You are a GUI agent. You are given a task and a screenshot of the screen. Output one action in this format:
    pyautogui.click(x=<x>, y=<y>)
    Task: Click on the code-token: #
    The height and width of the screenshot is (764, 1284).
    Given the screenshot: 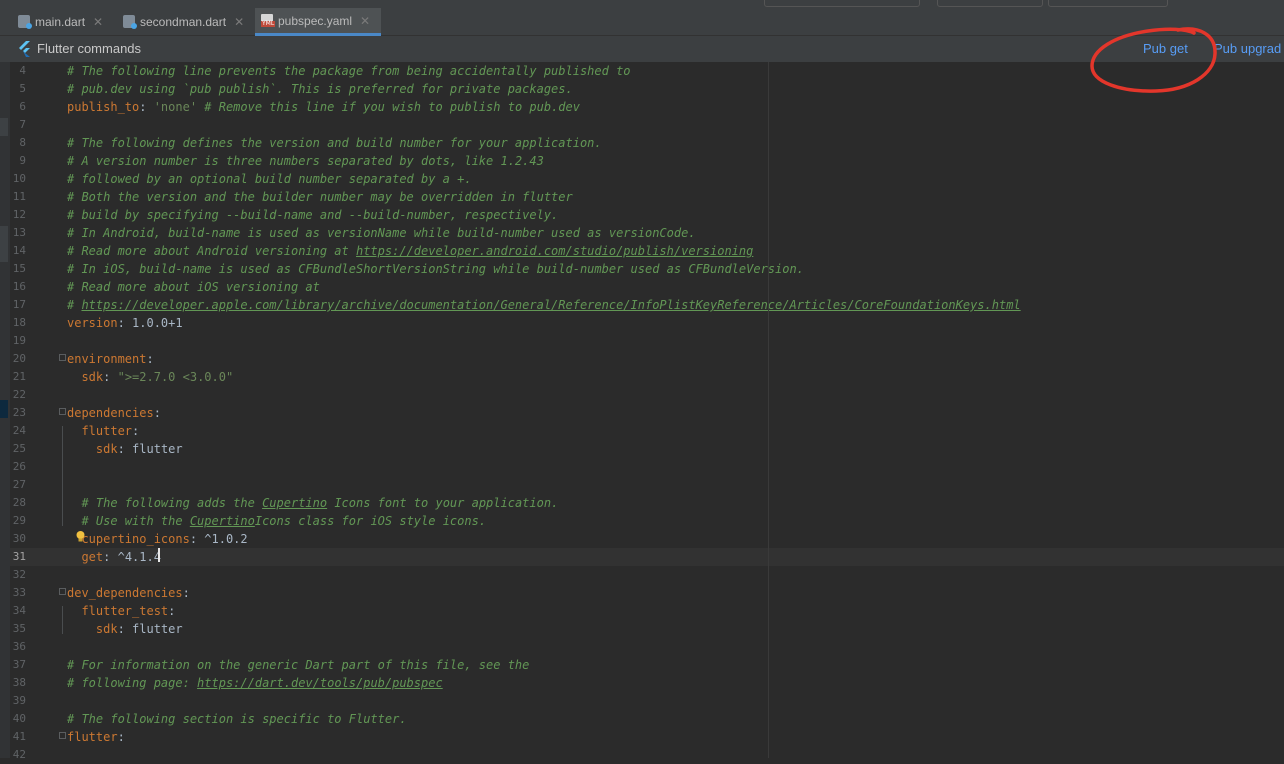 What is the action you would take?
    pyautogui.click(x=74, y=305)
    